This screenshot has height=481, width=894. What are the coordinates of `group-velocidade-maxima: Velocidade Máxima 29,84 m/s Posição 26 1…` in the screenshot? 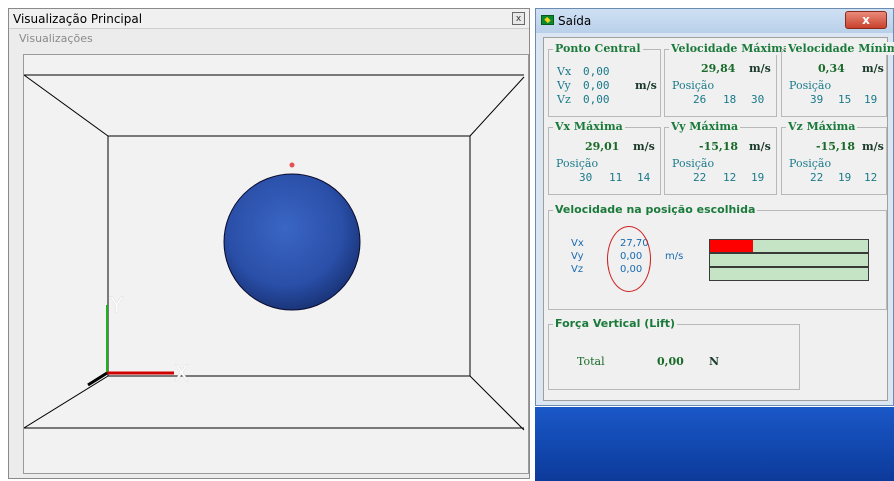 It's located at (728, 79).